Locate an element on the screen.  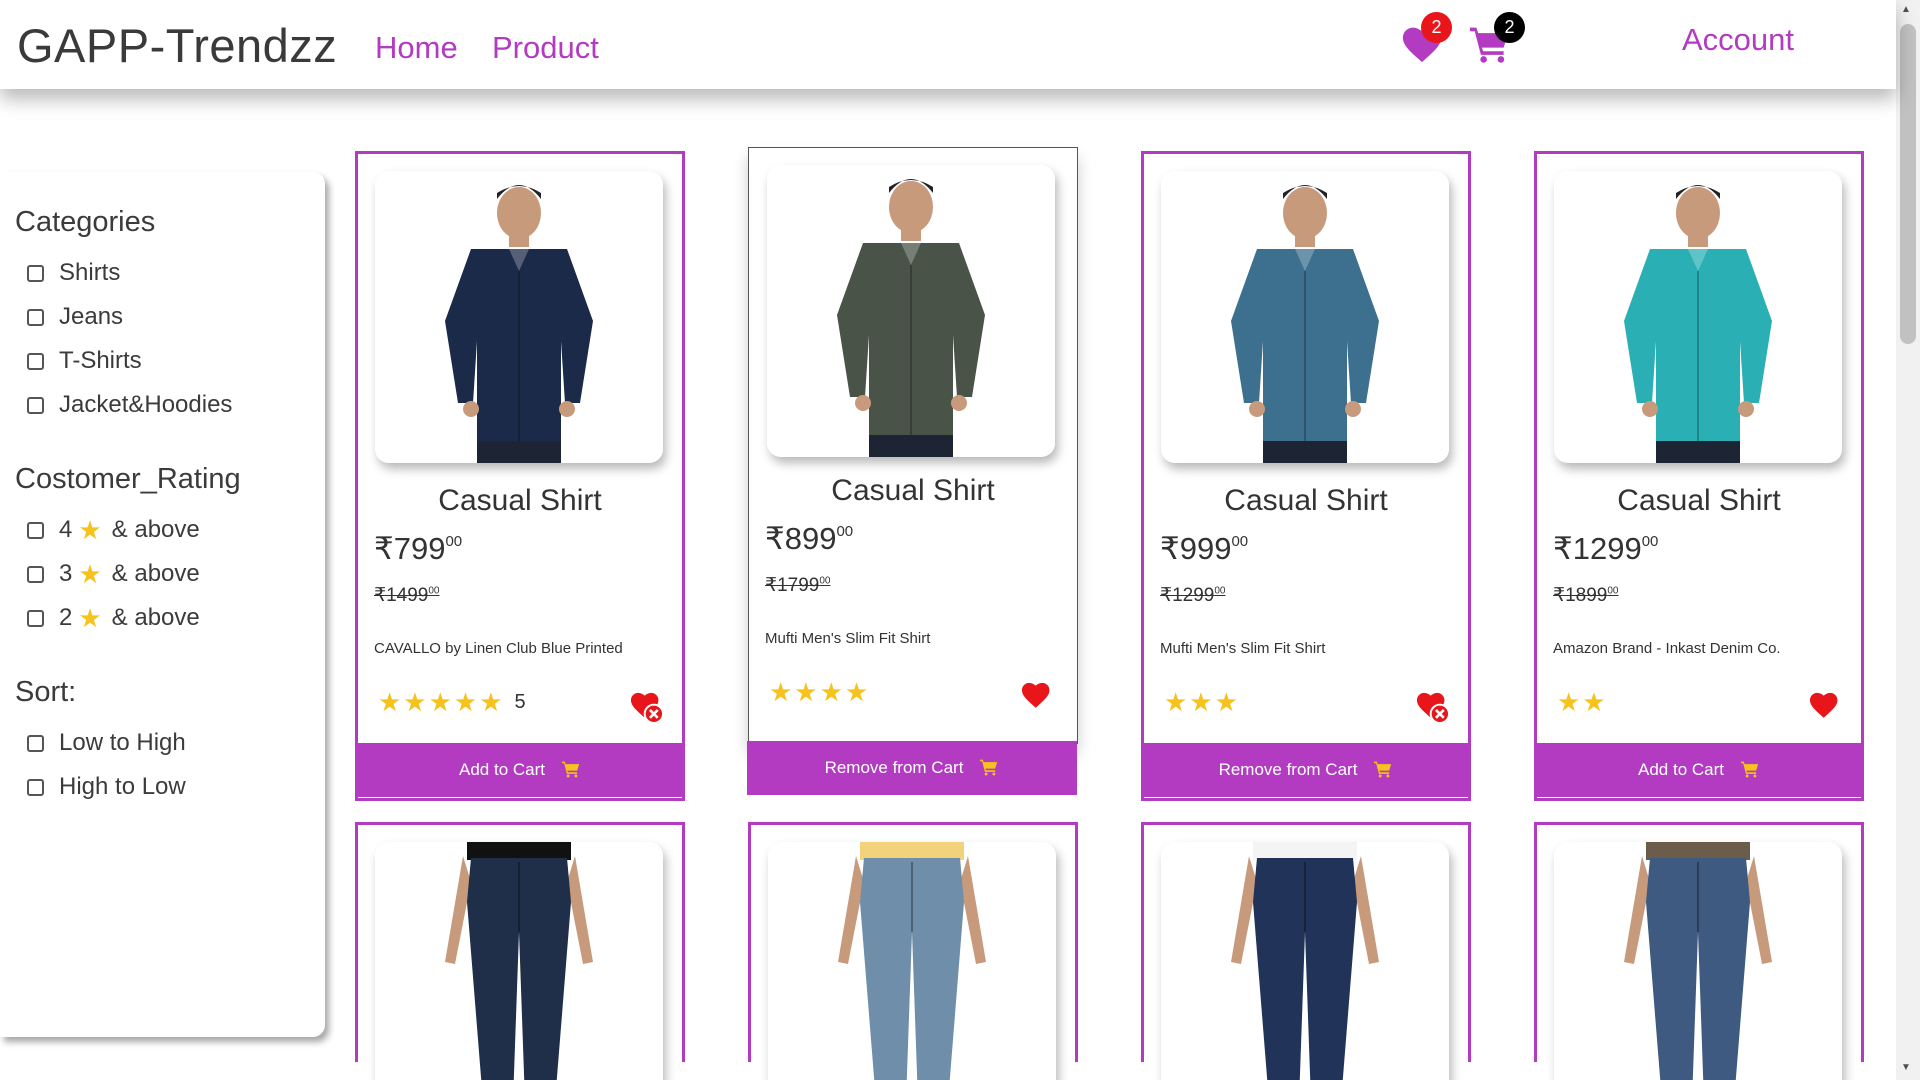
sort-label: Low to High is located at coordinates (122, 742).